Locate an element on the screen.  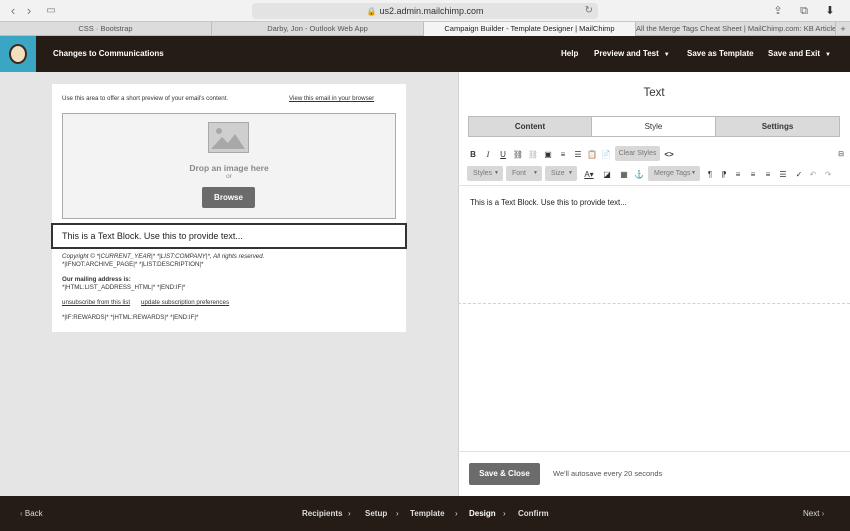
italic-icon: I is located at coordinates (488, 155).